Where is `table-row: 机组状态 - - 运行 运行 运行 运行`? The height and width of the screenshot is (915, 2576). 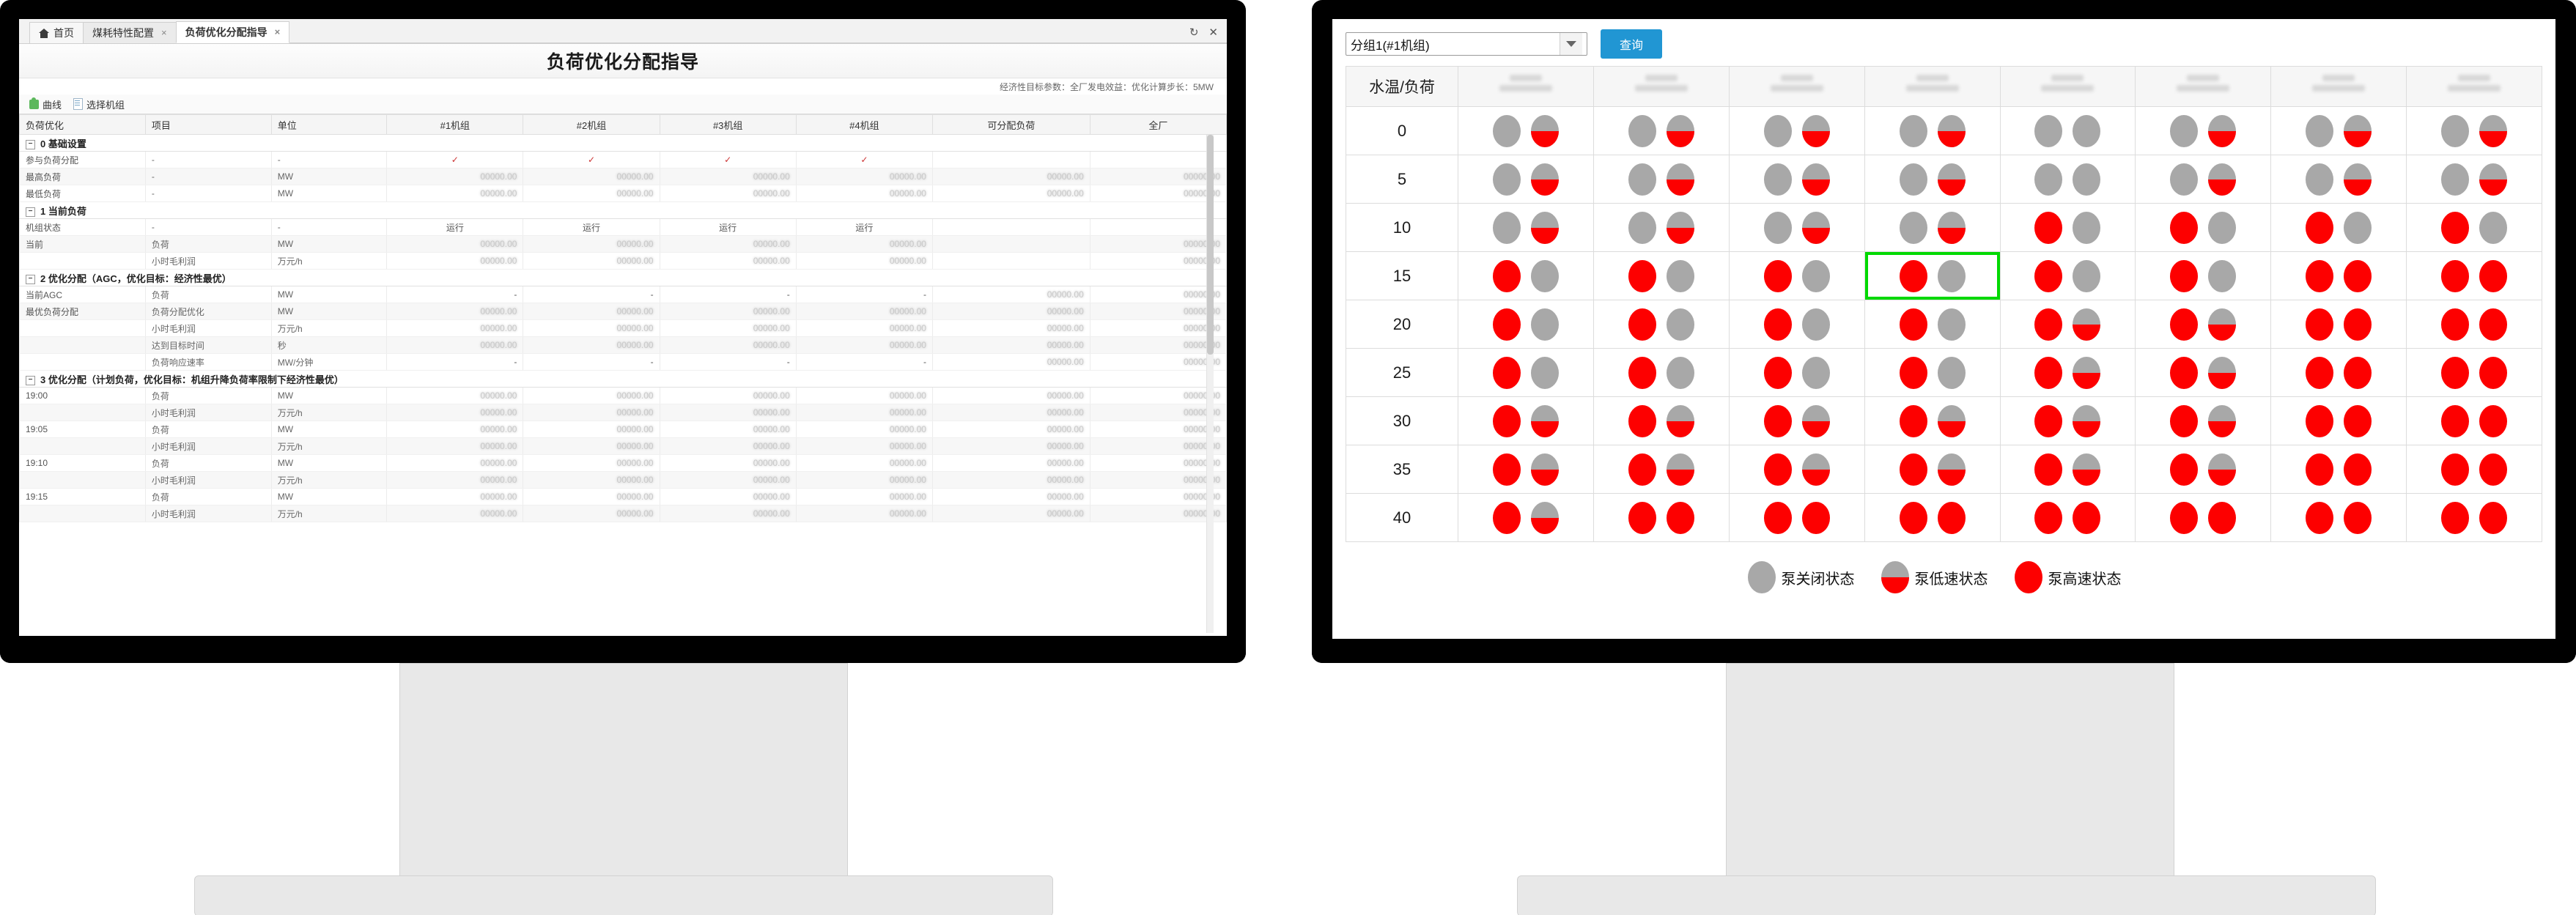 table-row: 机组状态 - - 运行 运行 运行 运行 is located at coordinates (623, 227).